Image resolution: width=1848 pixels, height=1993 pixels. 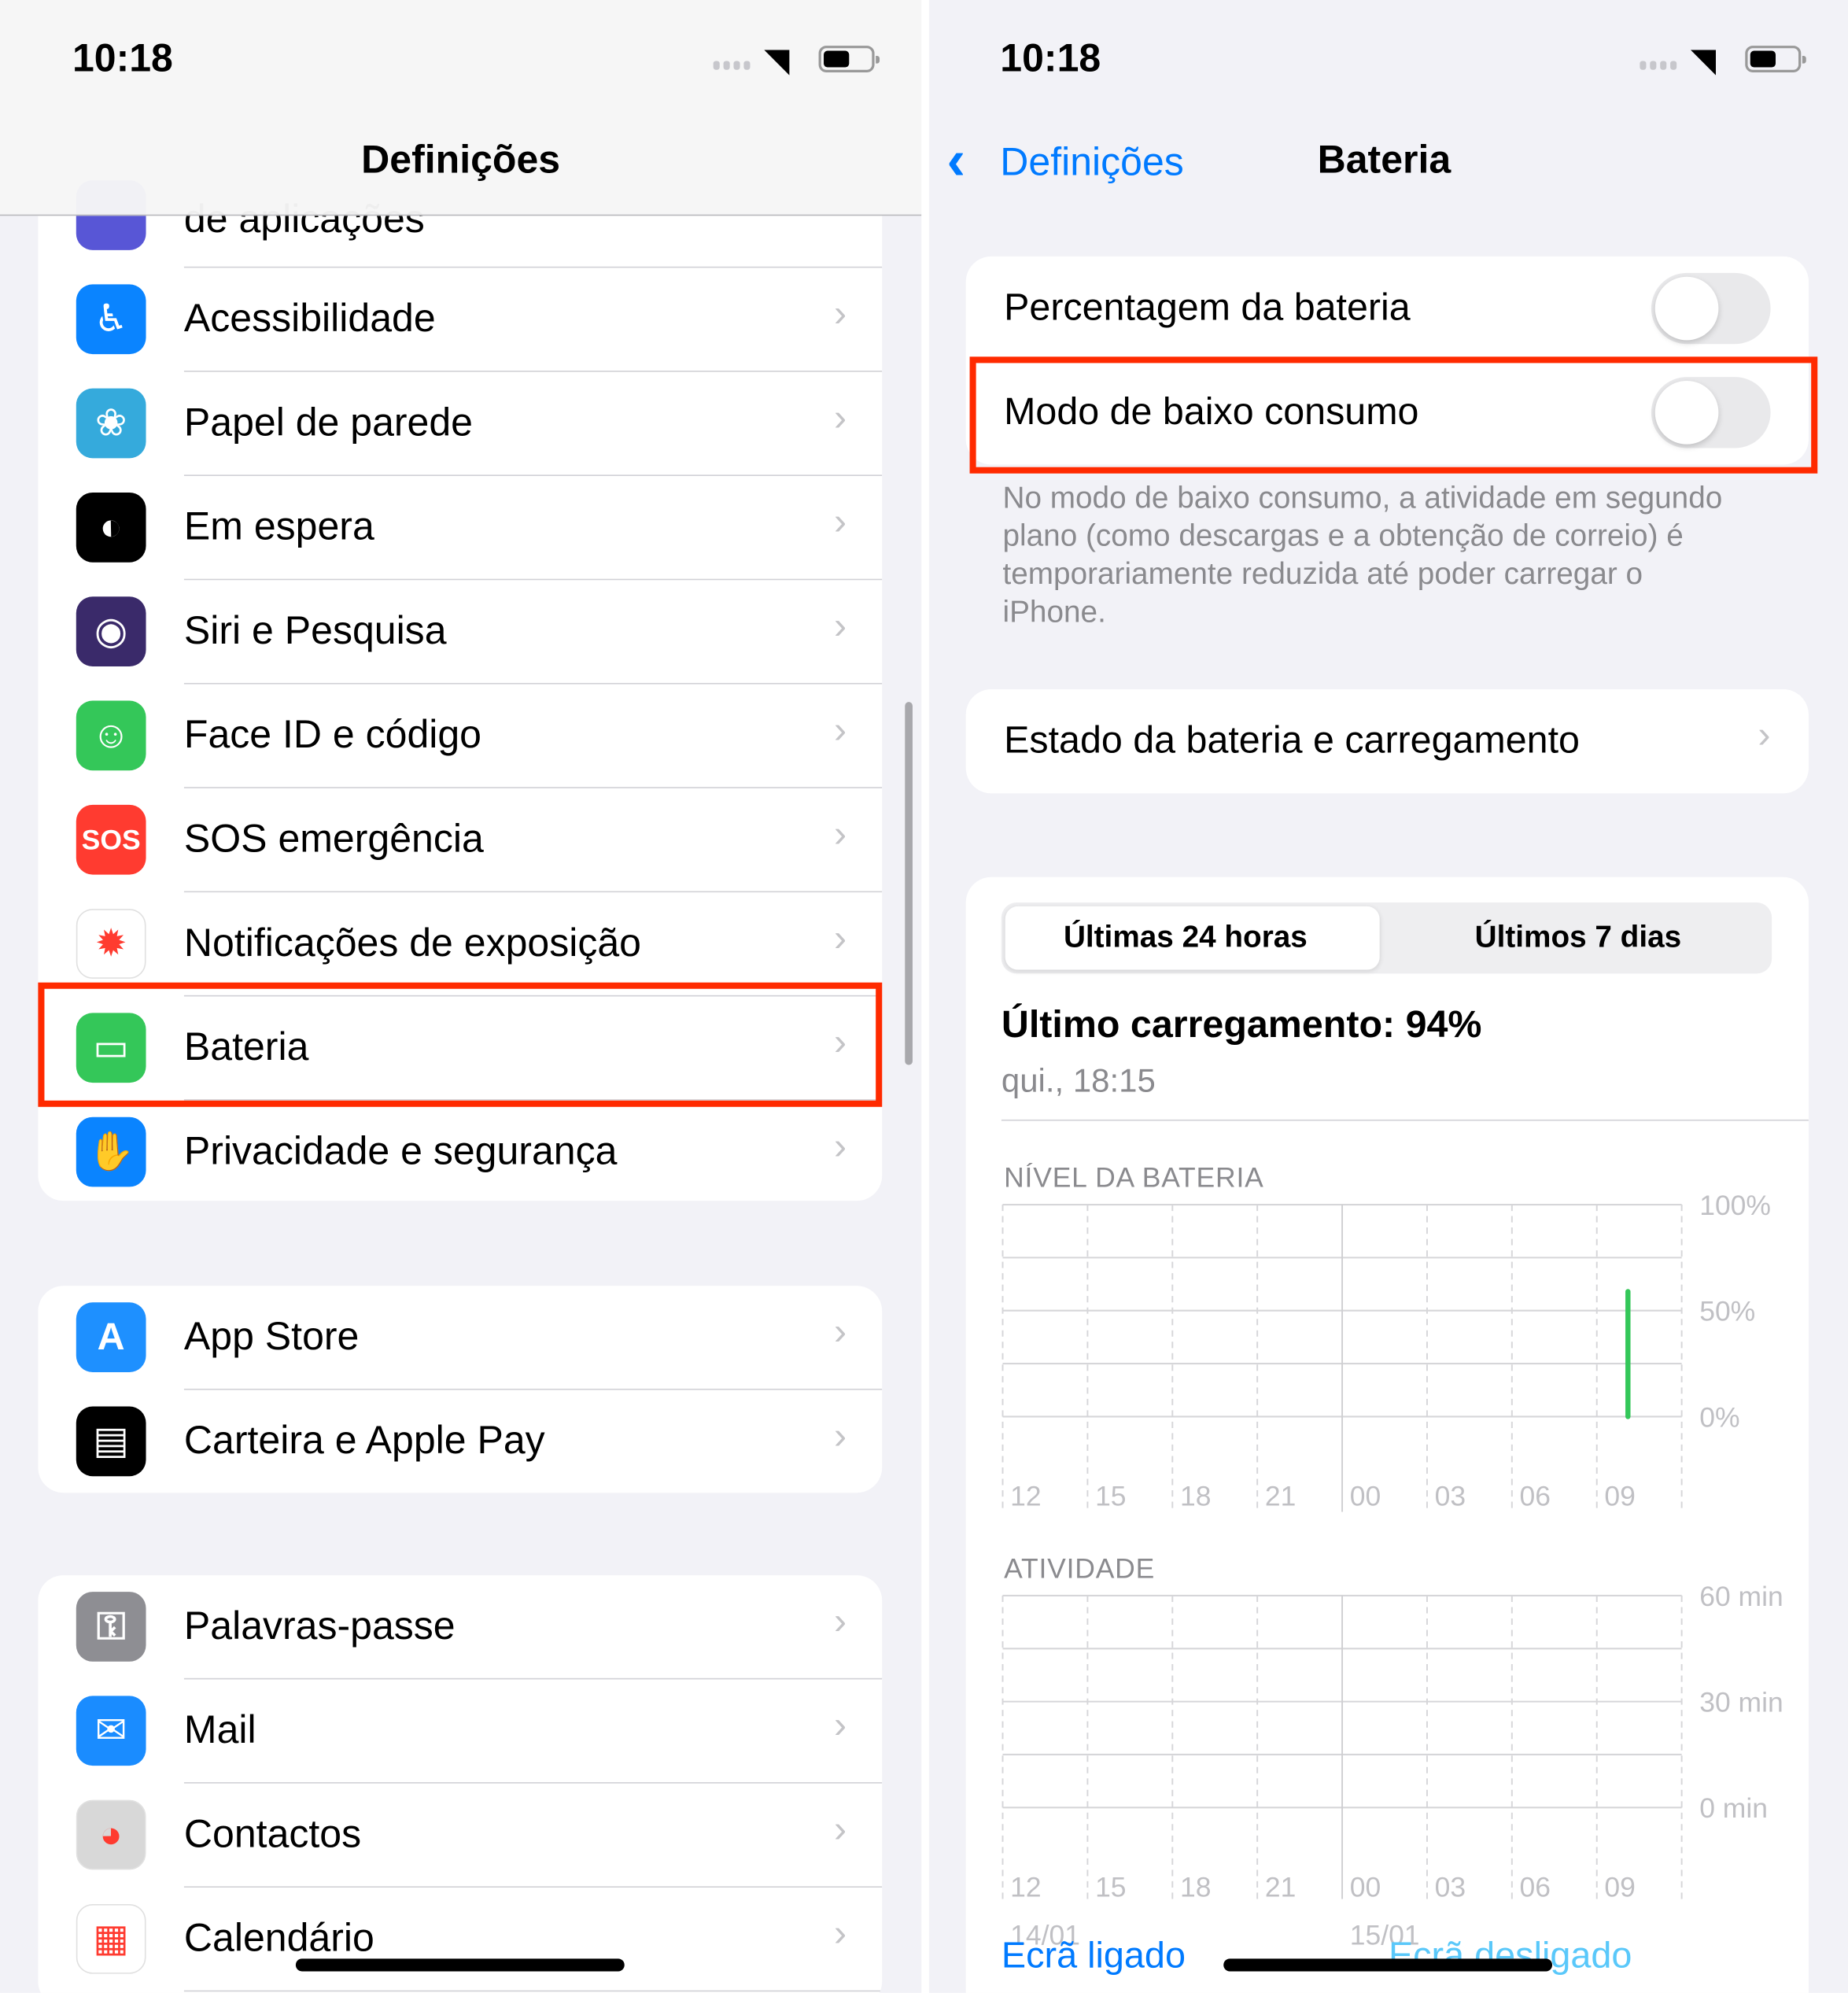 What do you see at coordinates (1292, 740) in the screenshot?
I see `battery-health-label: Estado da bateria e carregamento` at bounding box center [1292, 740].